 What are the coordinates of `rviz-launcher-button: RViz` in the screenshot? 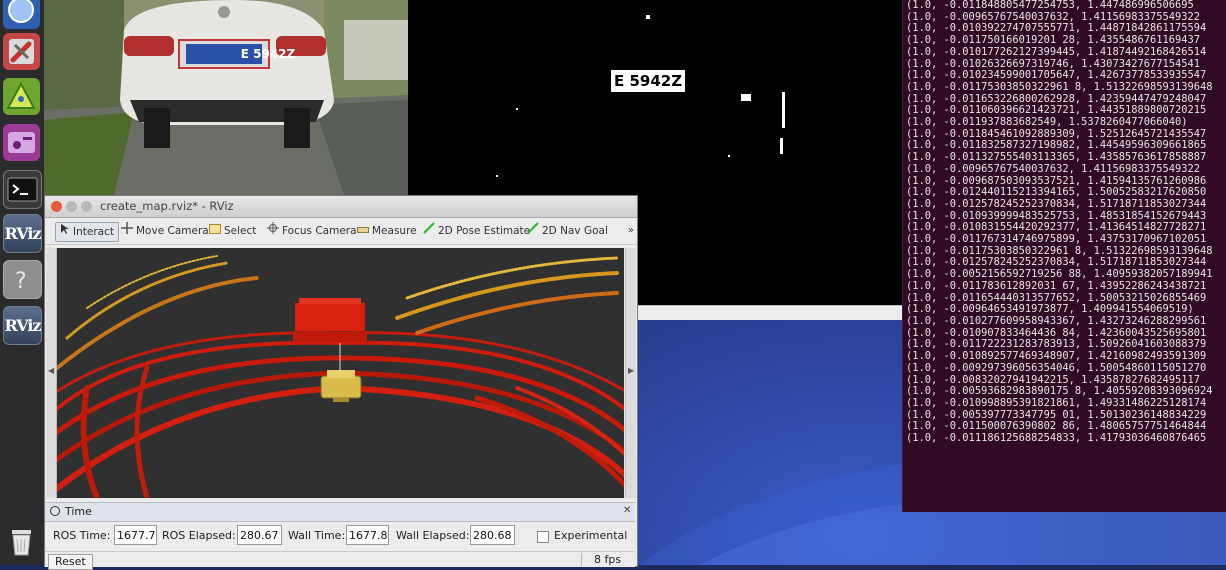 It's located at (22, 233).